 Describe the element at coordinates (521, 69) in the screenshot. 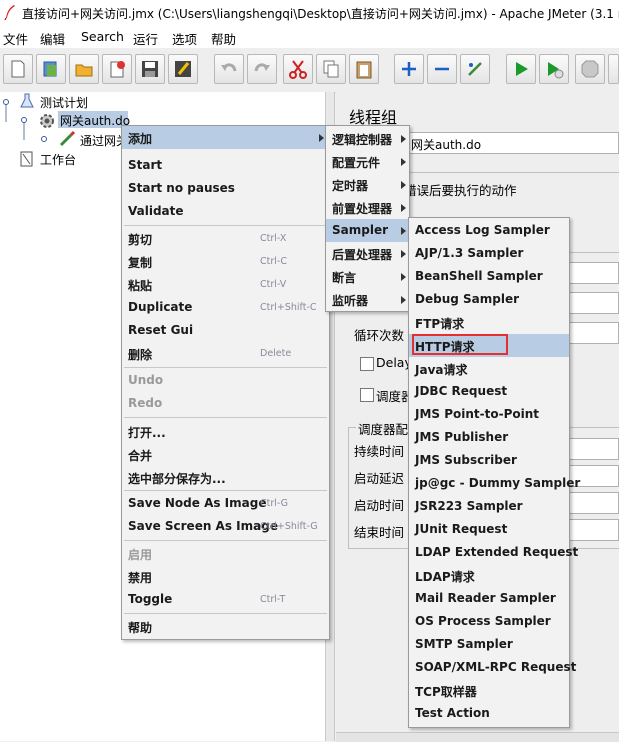

I see `start-button` at that location.